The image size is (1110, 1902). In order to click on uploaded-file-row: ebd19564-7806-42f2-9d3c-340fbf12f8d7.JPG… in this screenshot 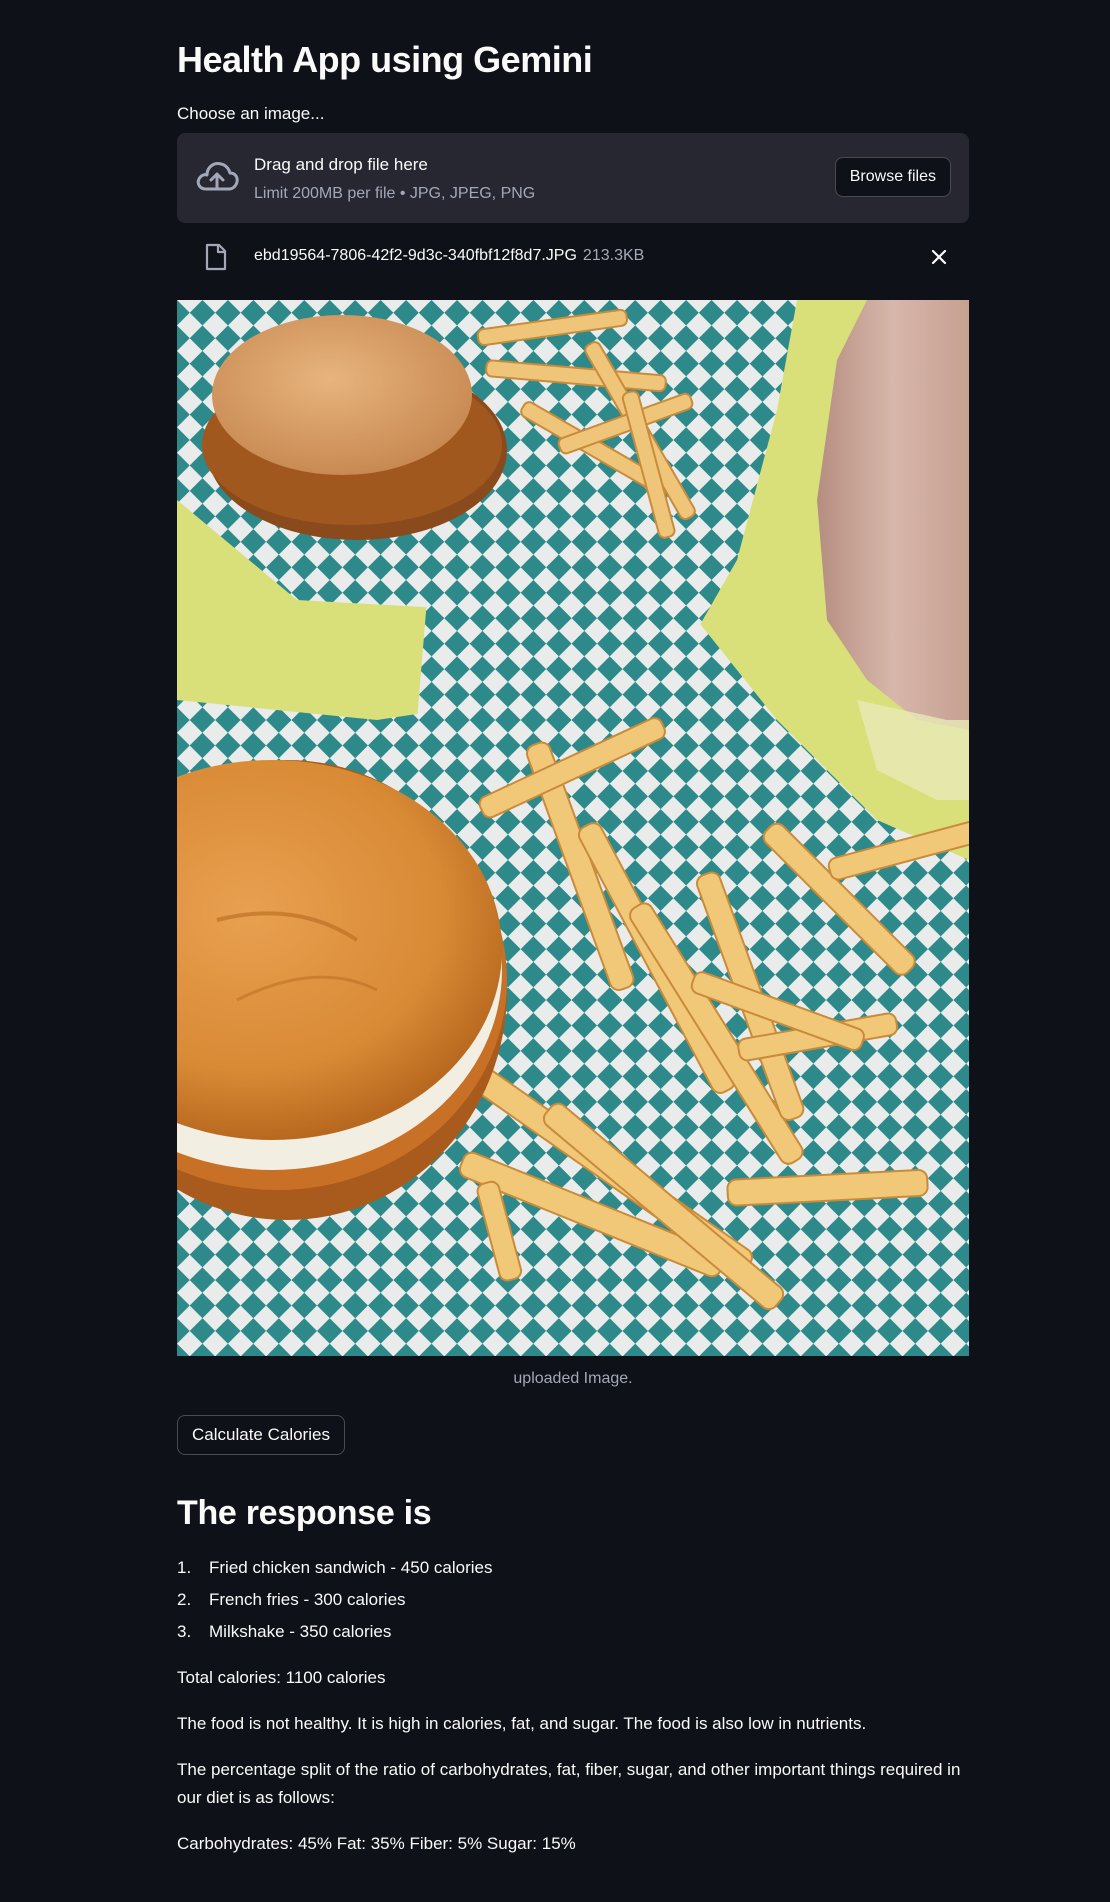, I will do `click(573, 257)`.